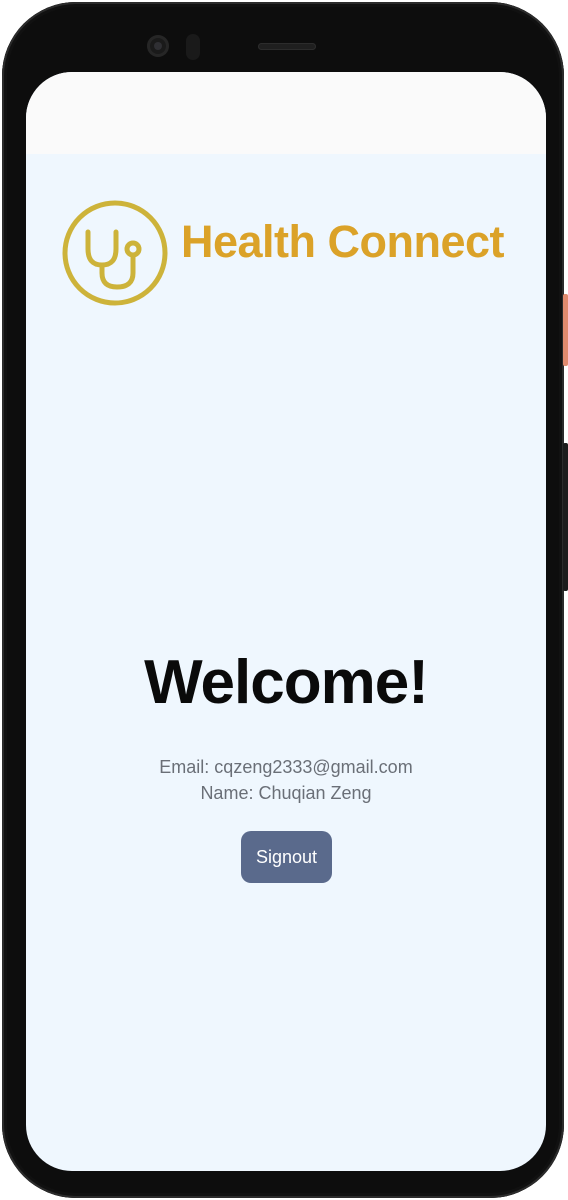  I want to click on power-button, so click(565, 330).